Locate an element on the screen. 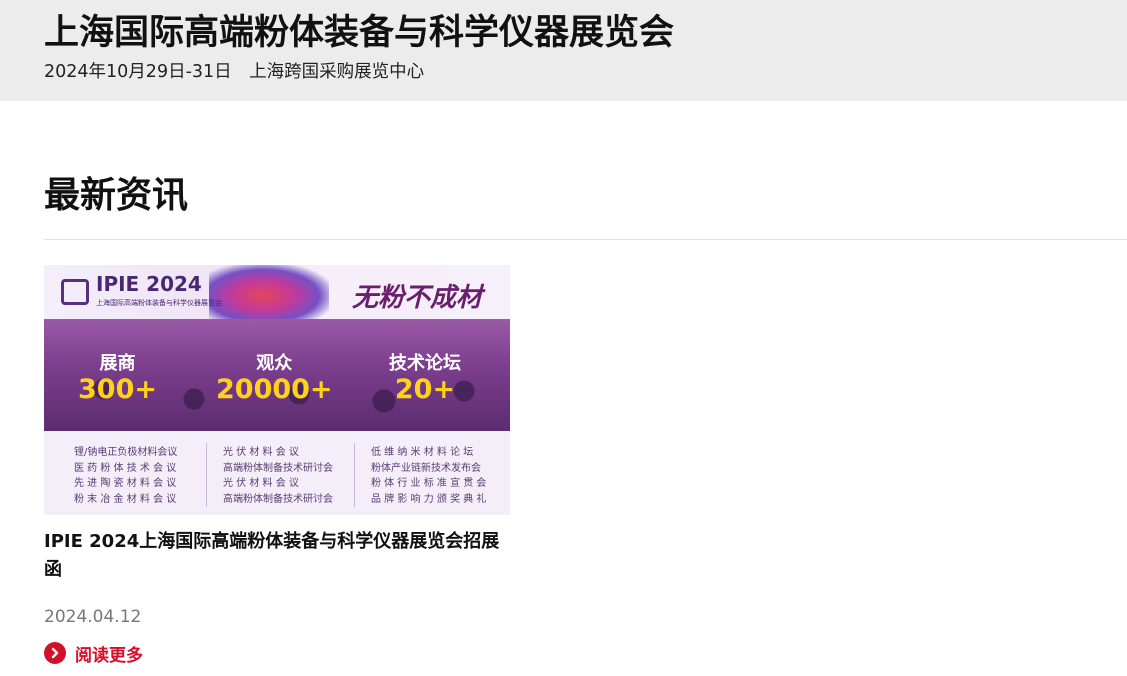 The image size is (1127, 676). stat-exhibitors: 展商 300+ is located at coordinates (117, 377).